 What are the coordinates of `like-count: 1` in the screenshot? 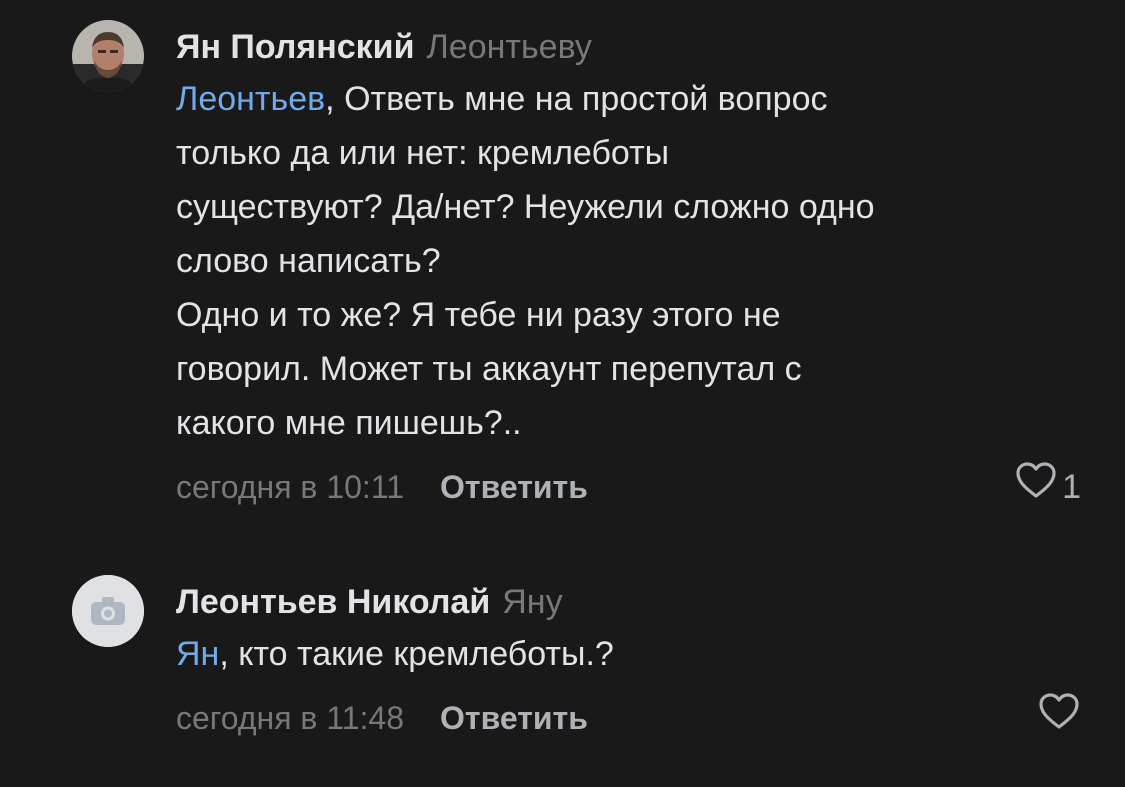 It's located at (1071, 487).